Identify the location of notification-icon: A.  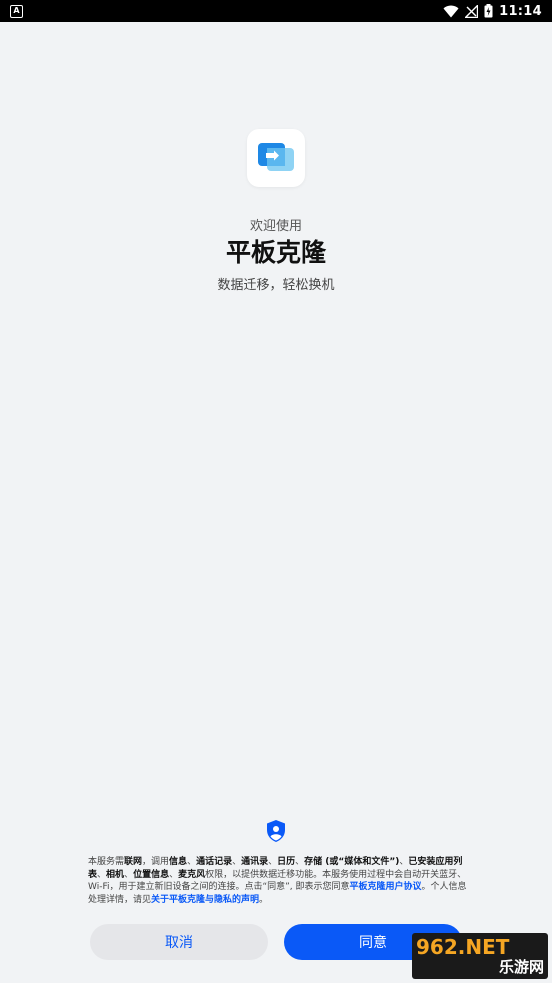
(16, 11).